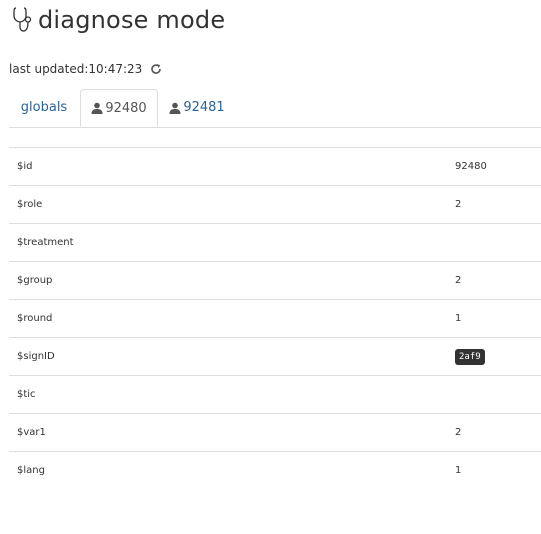 Image resolution: width=541 pixels, height=534 pixels. I want to click on tab-92481: 92481, so click(197, 107).